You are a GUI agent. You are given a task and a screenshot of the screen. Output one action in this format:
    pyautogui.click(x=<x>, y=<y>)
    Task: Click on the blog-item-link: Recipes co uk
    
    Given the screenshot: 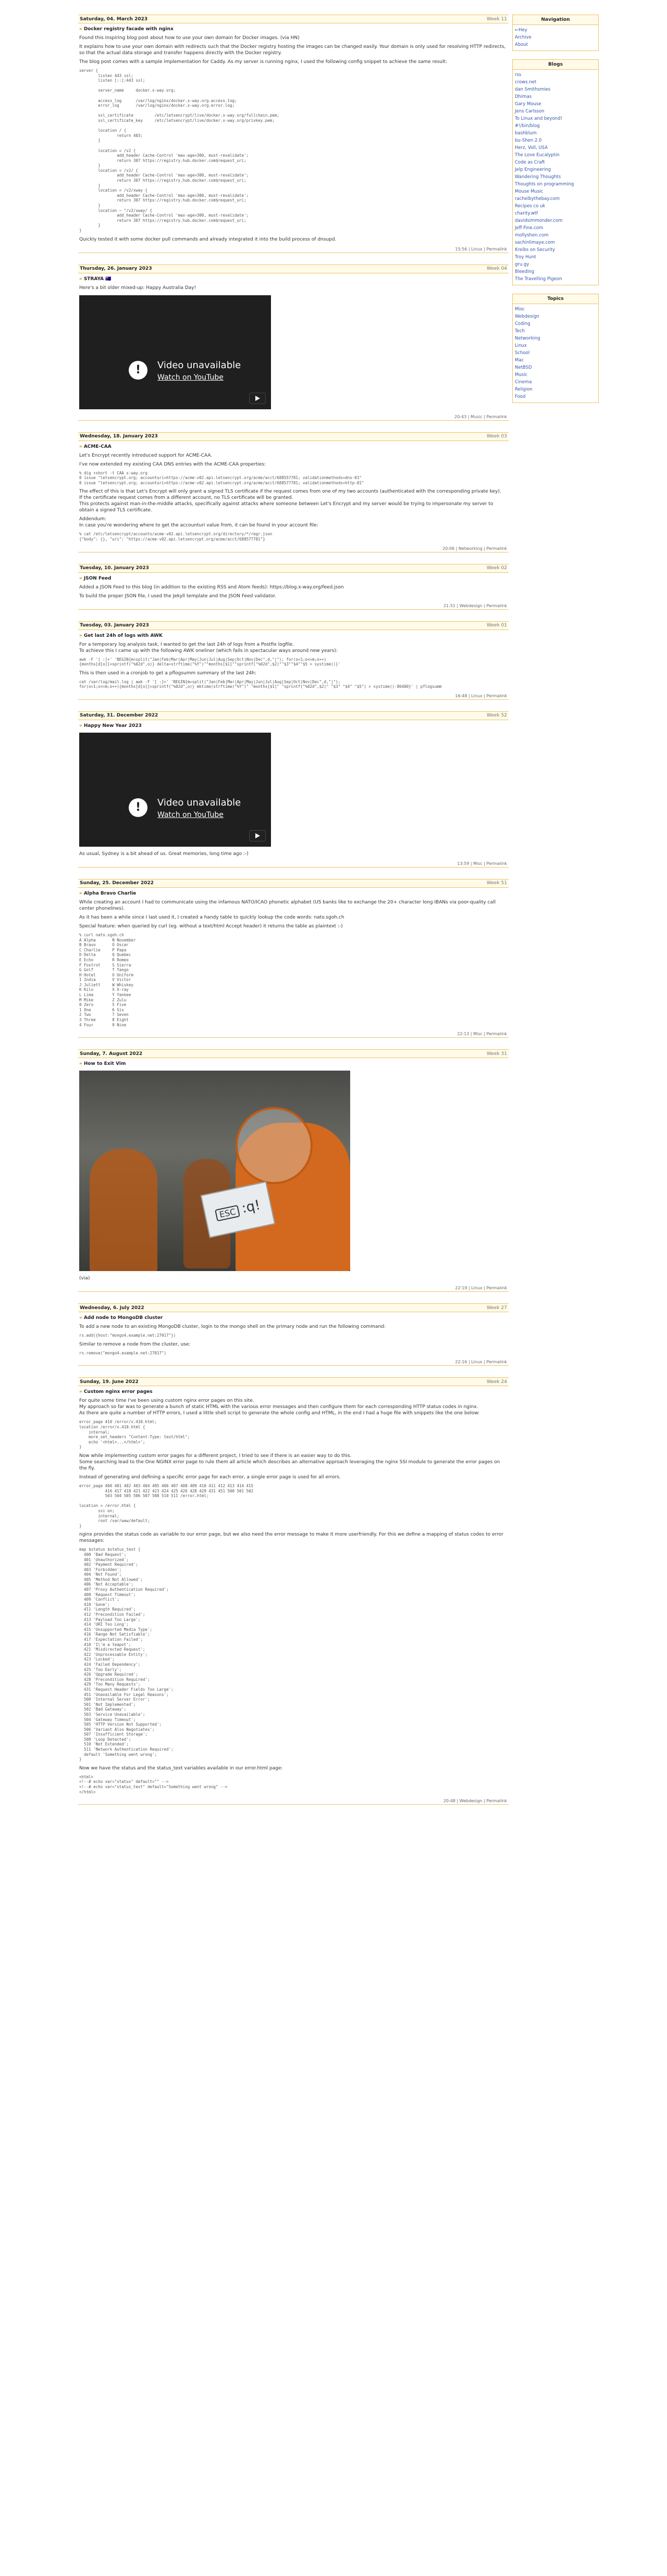 What is the action you would take?
    pyautogui.click(x=530, y=207)
    